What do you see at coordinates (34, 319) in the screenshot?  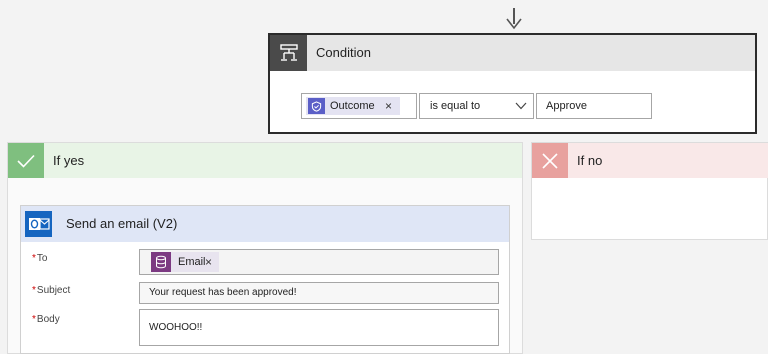 I see `body-required-marker: *` at bounding box center [34, 319].